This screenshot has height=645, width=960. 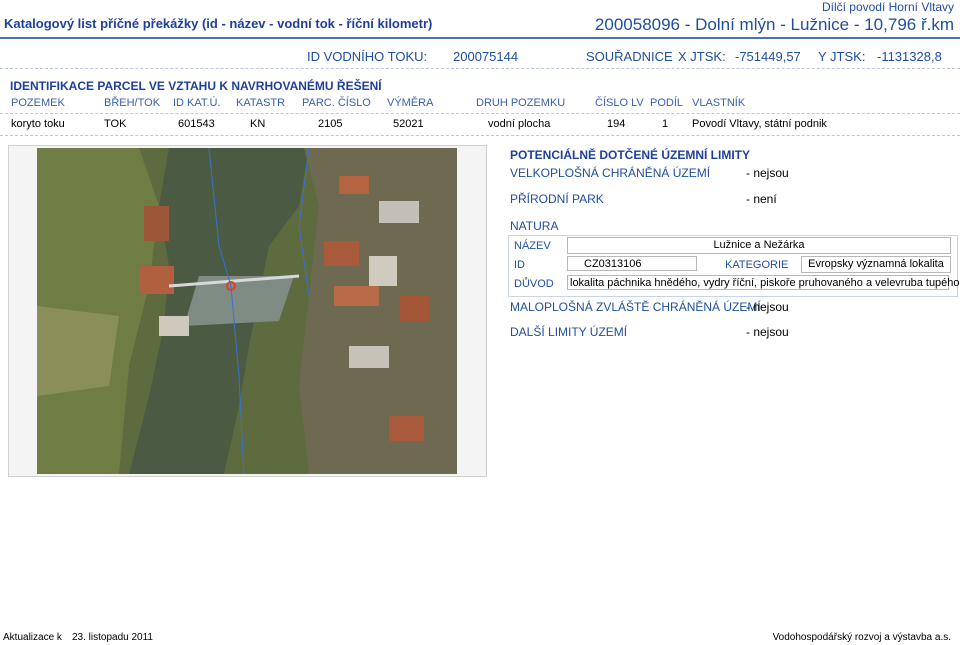 What do you see at coordinates (410, 103) in the screenshot?
I see `col-vymera: VÝMĚRA` at bounding box center [410, 103].